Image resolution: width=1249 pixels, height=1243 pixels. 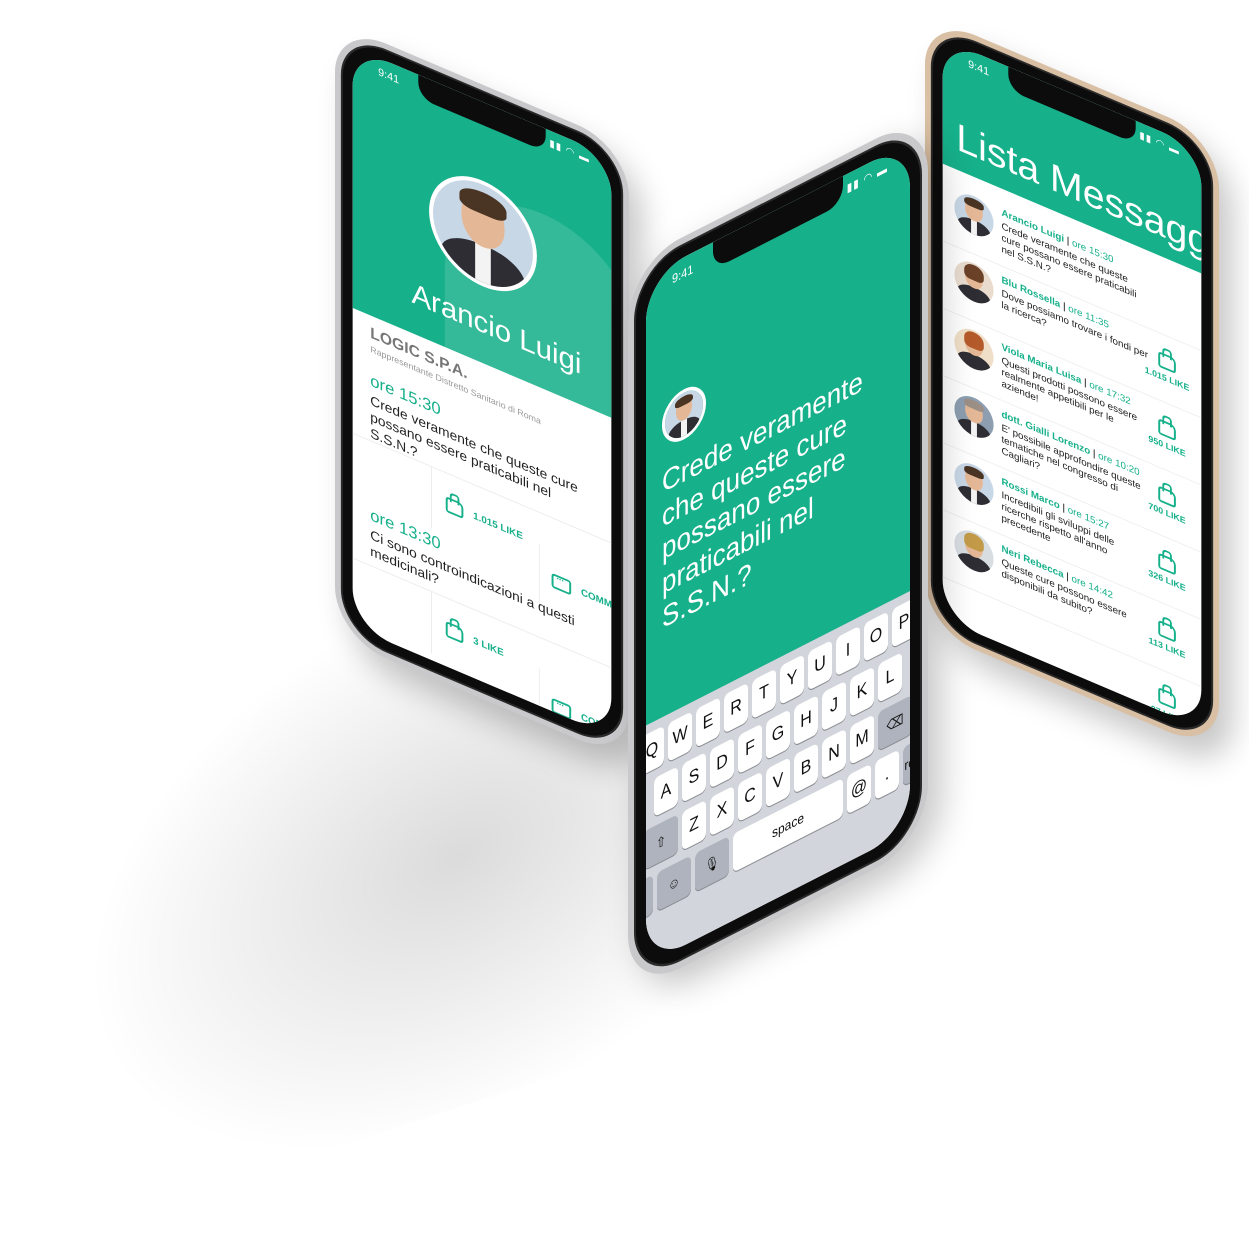 I want to click on like-count: 3 LIKE, so click(x=488, y=647).